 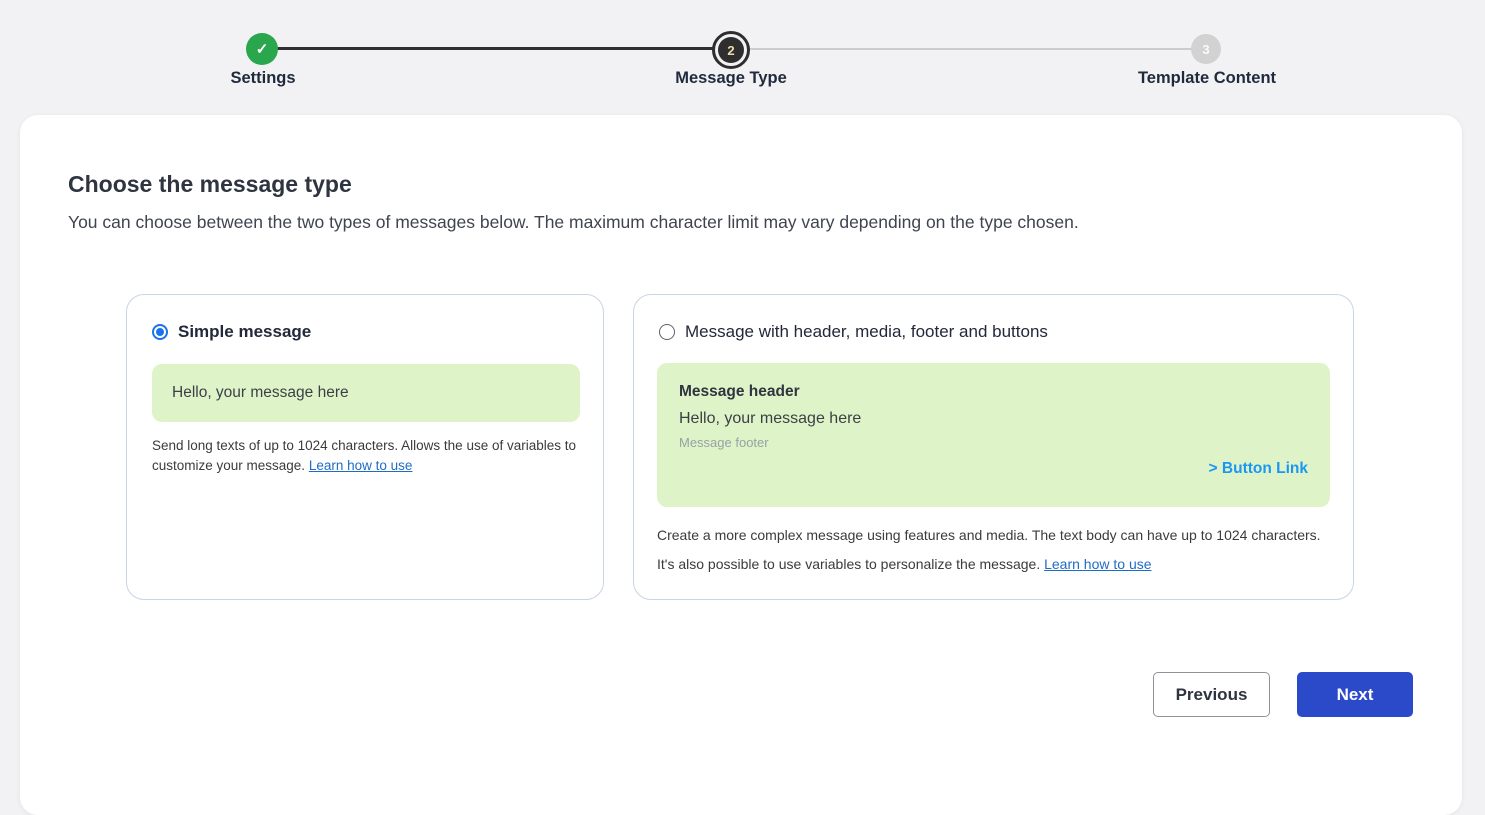 I want to click on page-title: Choose the message type, so click(x=210, y=184).